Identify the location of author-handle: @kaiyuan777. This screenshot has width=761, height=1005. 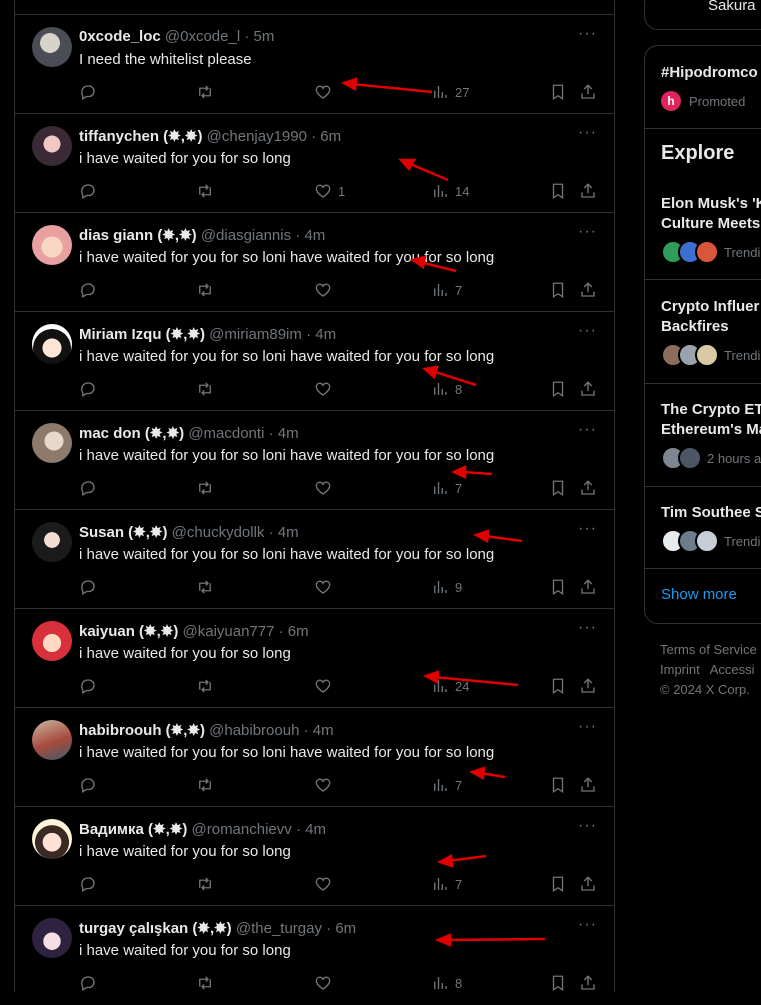
(229, 631).